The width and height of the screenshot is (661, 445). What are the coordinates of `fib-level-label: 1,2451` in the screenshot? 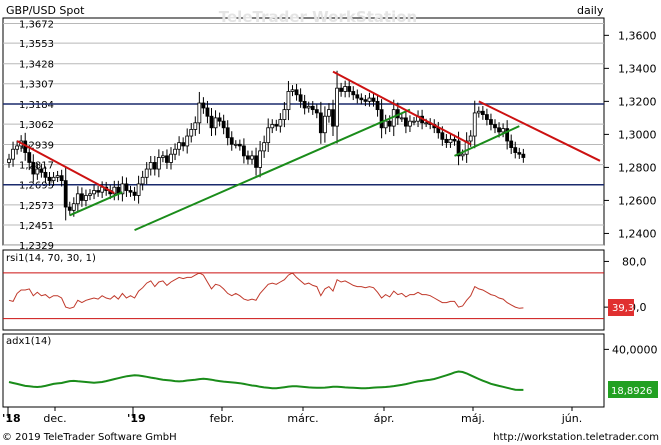 It's located at (36, 226).